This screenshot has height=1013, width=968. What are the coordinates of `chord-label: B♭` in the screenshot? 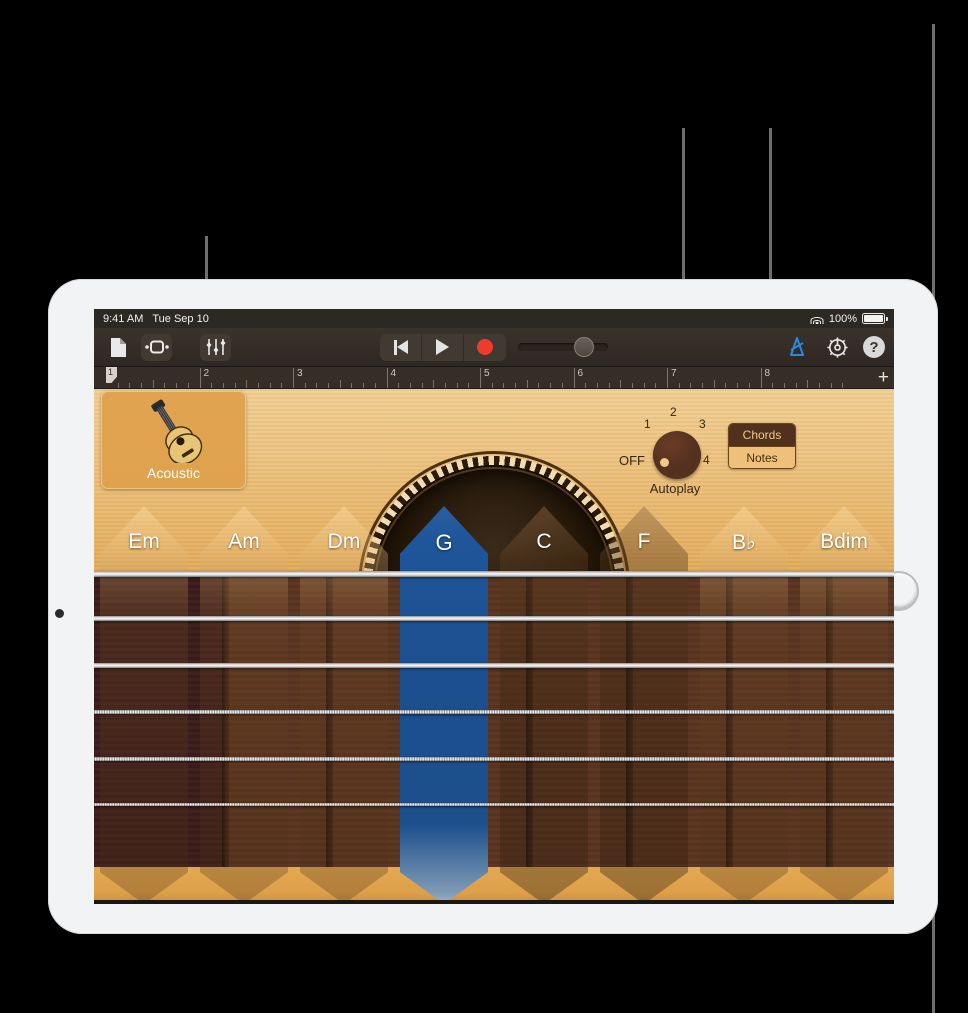 It's located at (744, 542).